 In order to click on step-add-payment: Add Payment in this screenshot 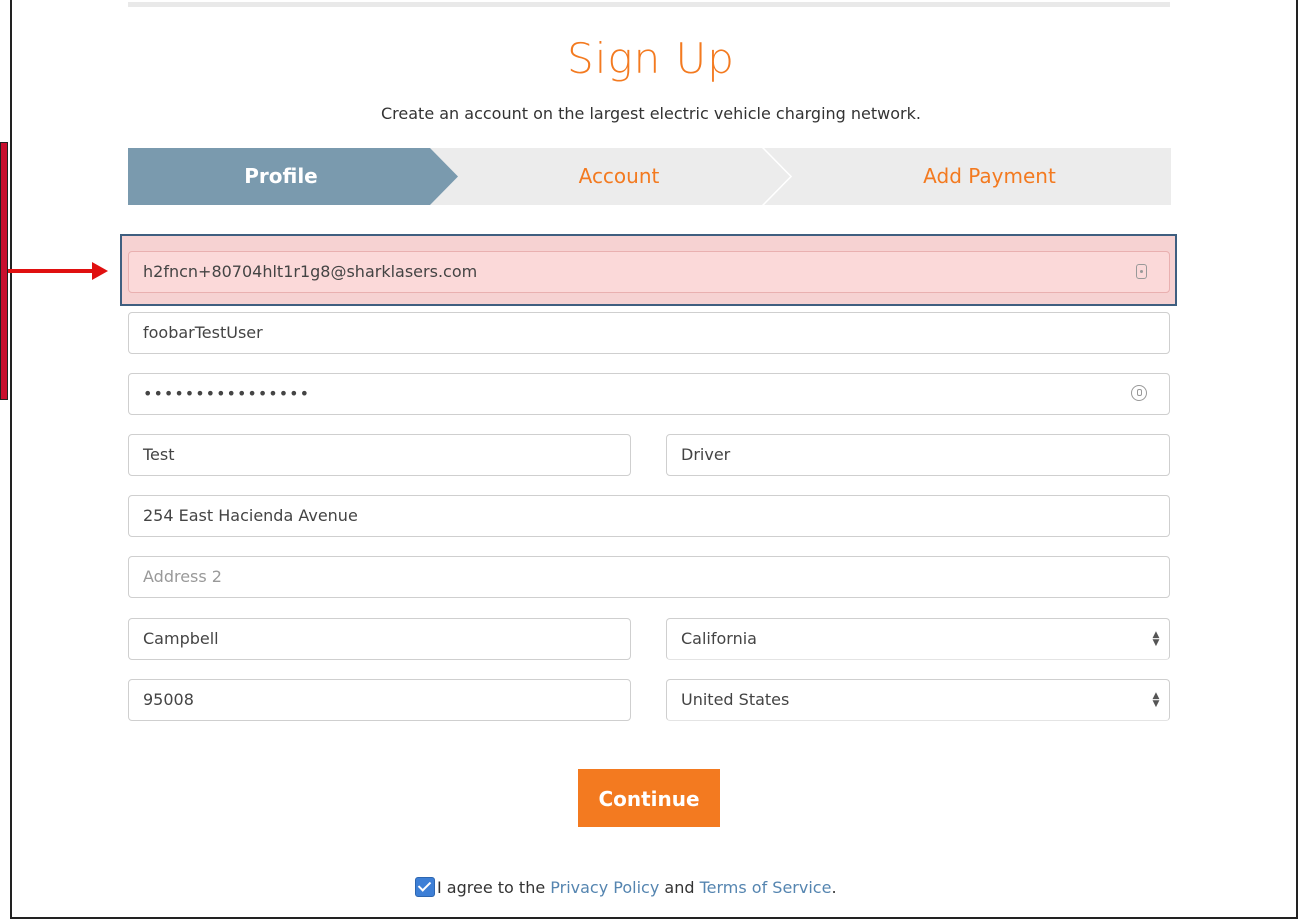, I will do `click(967, 176)`.